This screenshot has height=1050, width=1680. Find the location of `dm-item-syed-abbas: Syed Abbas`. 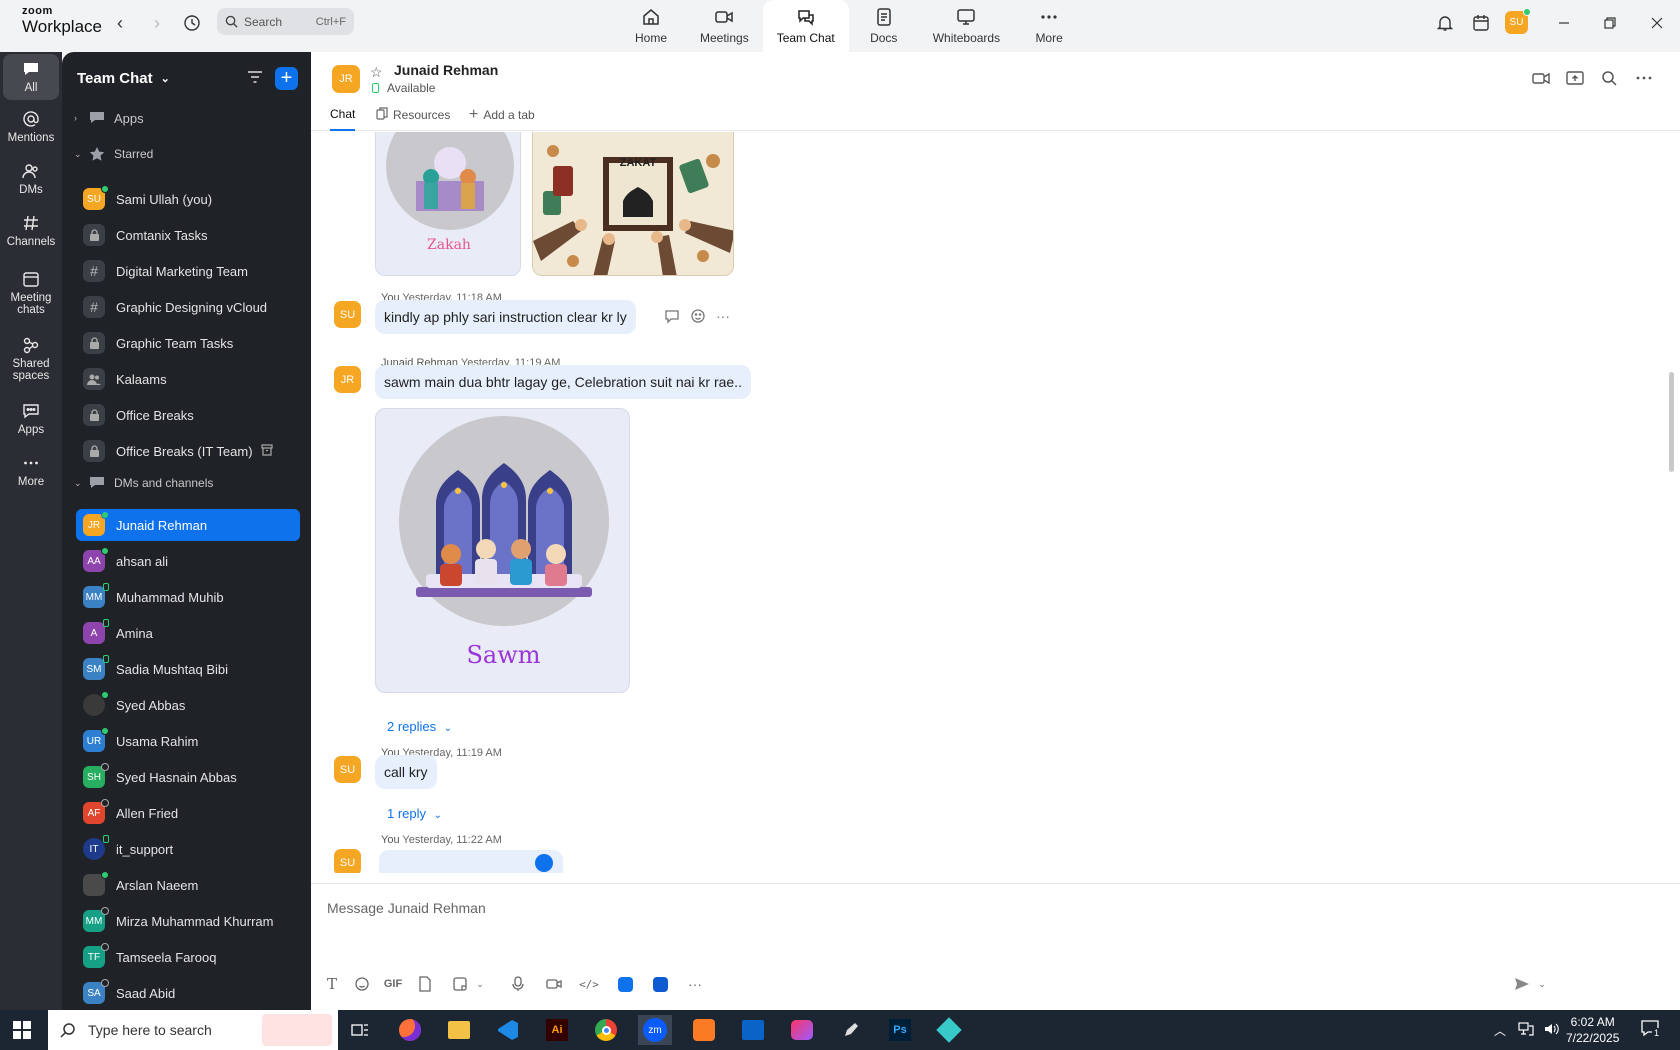

dm-item-syed-abbas: Syed Abbas is located at coordinates (188, 705).